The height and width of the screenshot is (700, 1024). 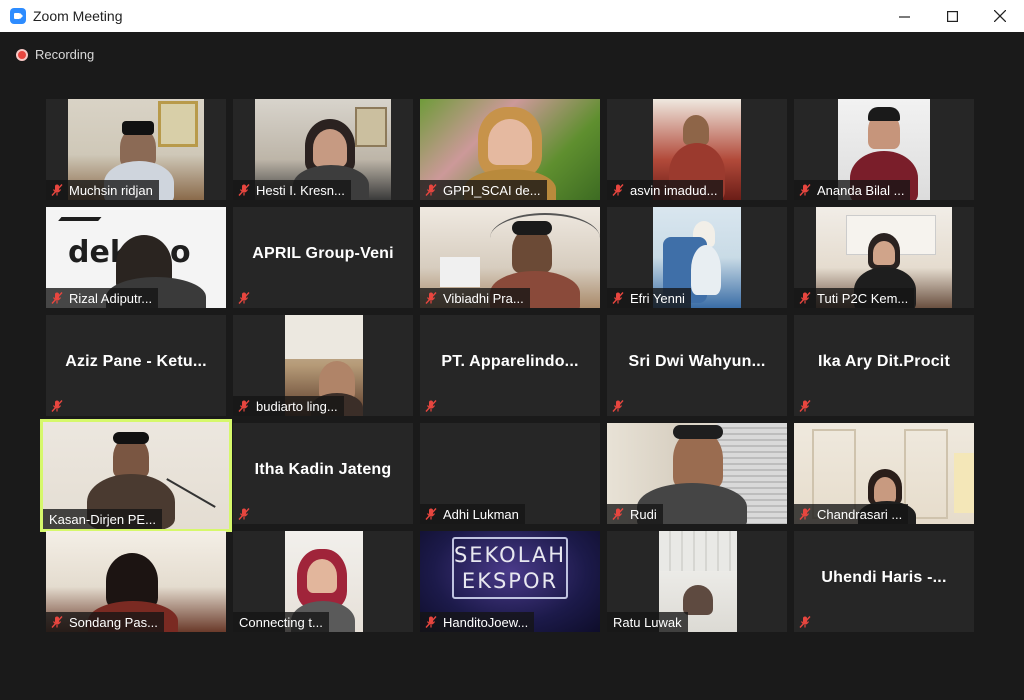 I want to click on participant-name-label: Ratu Luwak, so click(x=647, y=622).